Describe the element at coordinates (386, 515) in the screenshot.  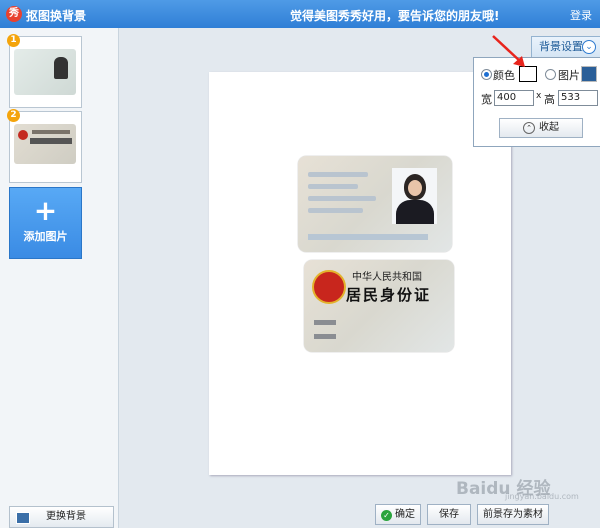
I see `checkmark-icon: ✓` at that location.